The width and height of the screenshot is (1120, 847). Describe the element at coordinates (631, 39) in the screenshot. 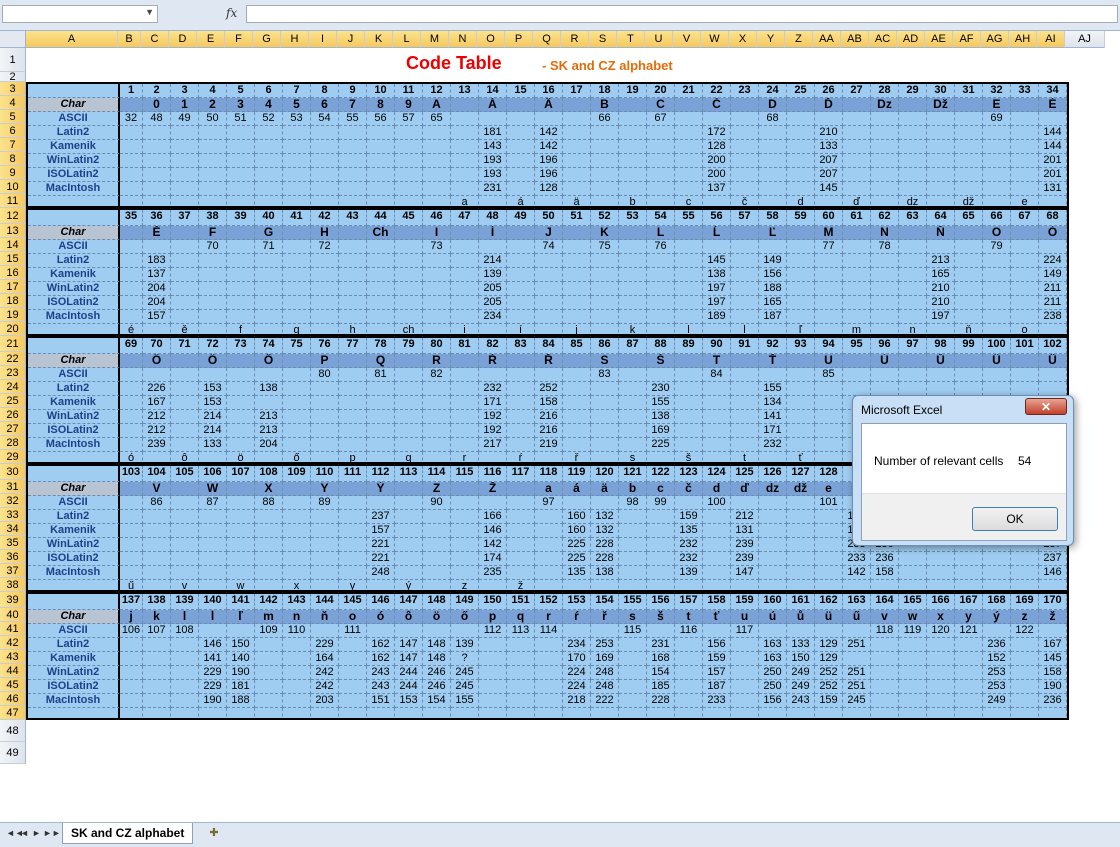

I see `column-header: T` at that location.